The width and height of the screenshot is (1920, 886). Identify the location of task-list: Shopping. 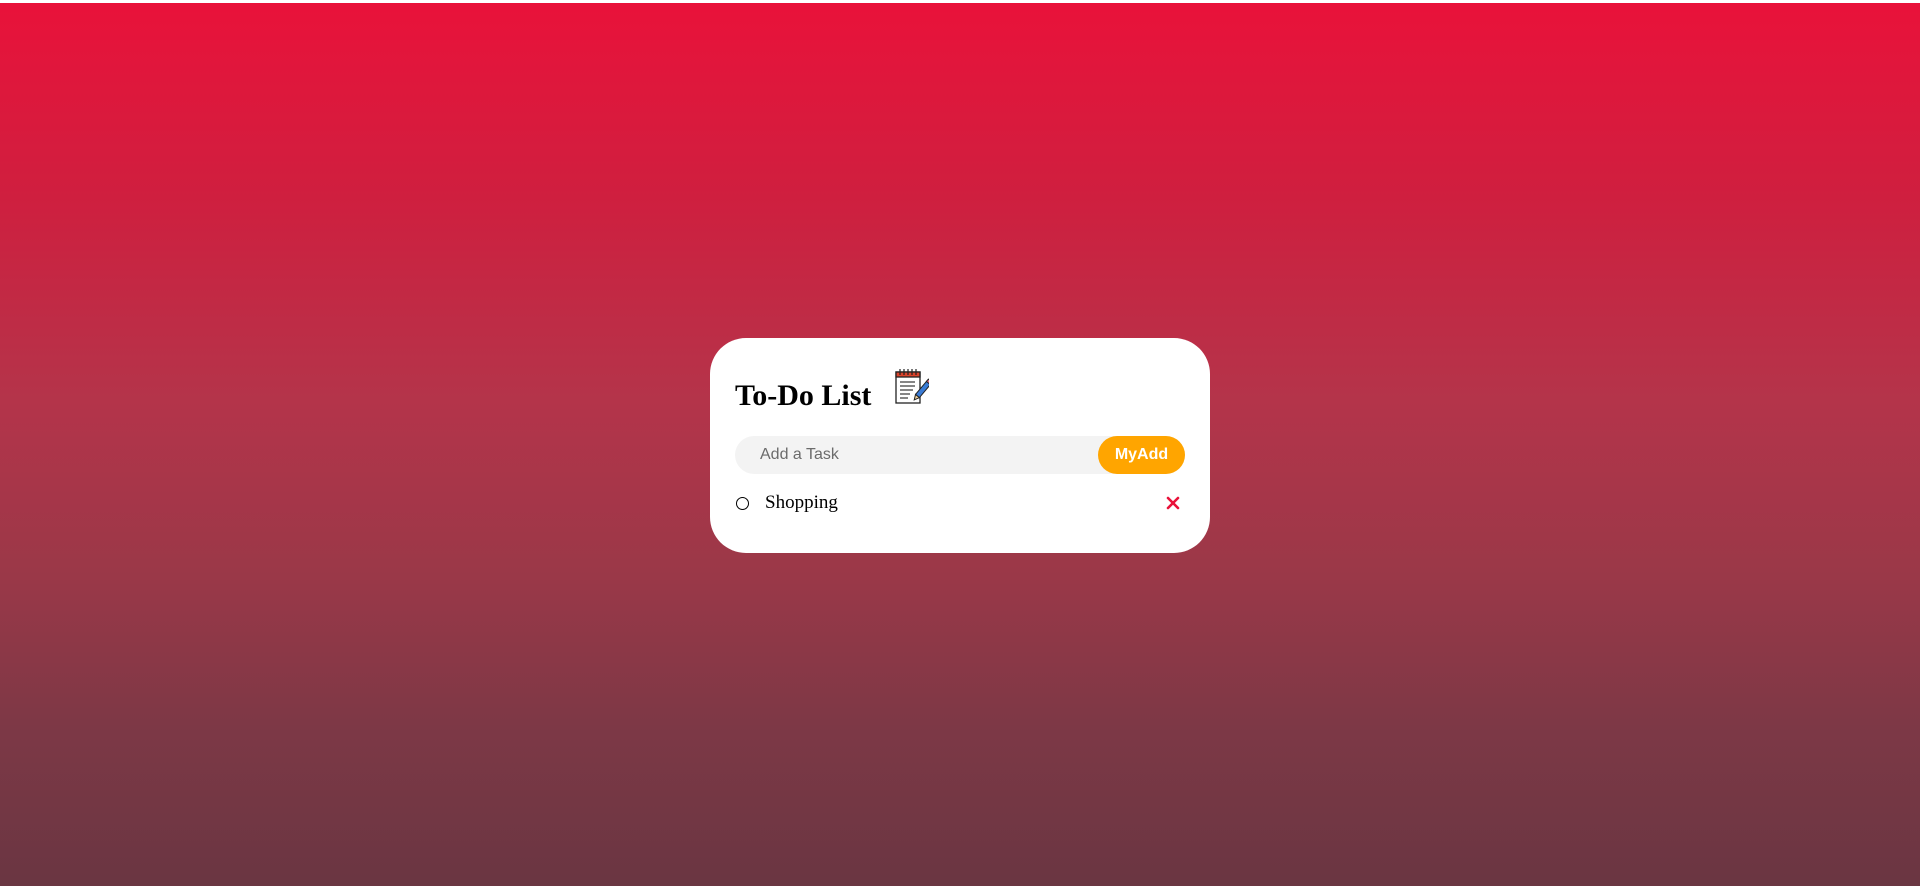
(960, 503).